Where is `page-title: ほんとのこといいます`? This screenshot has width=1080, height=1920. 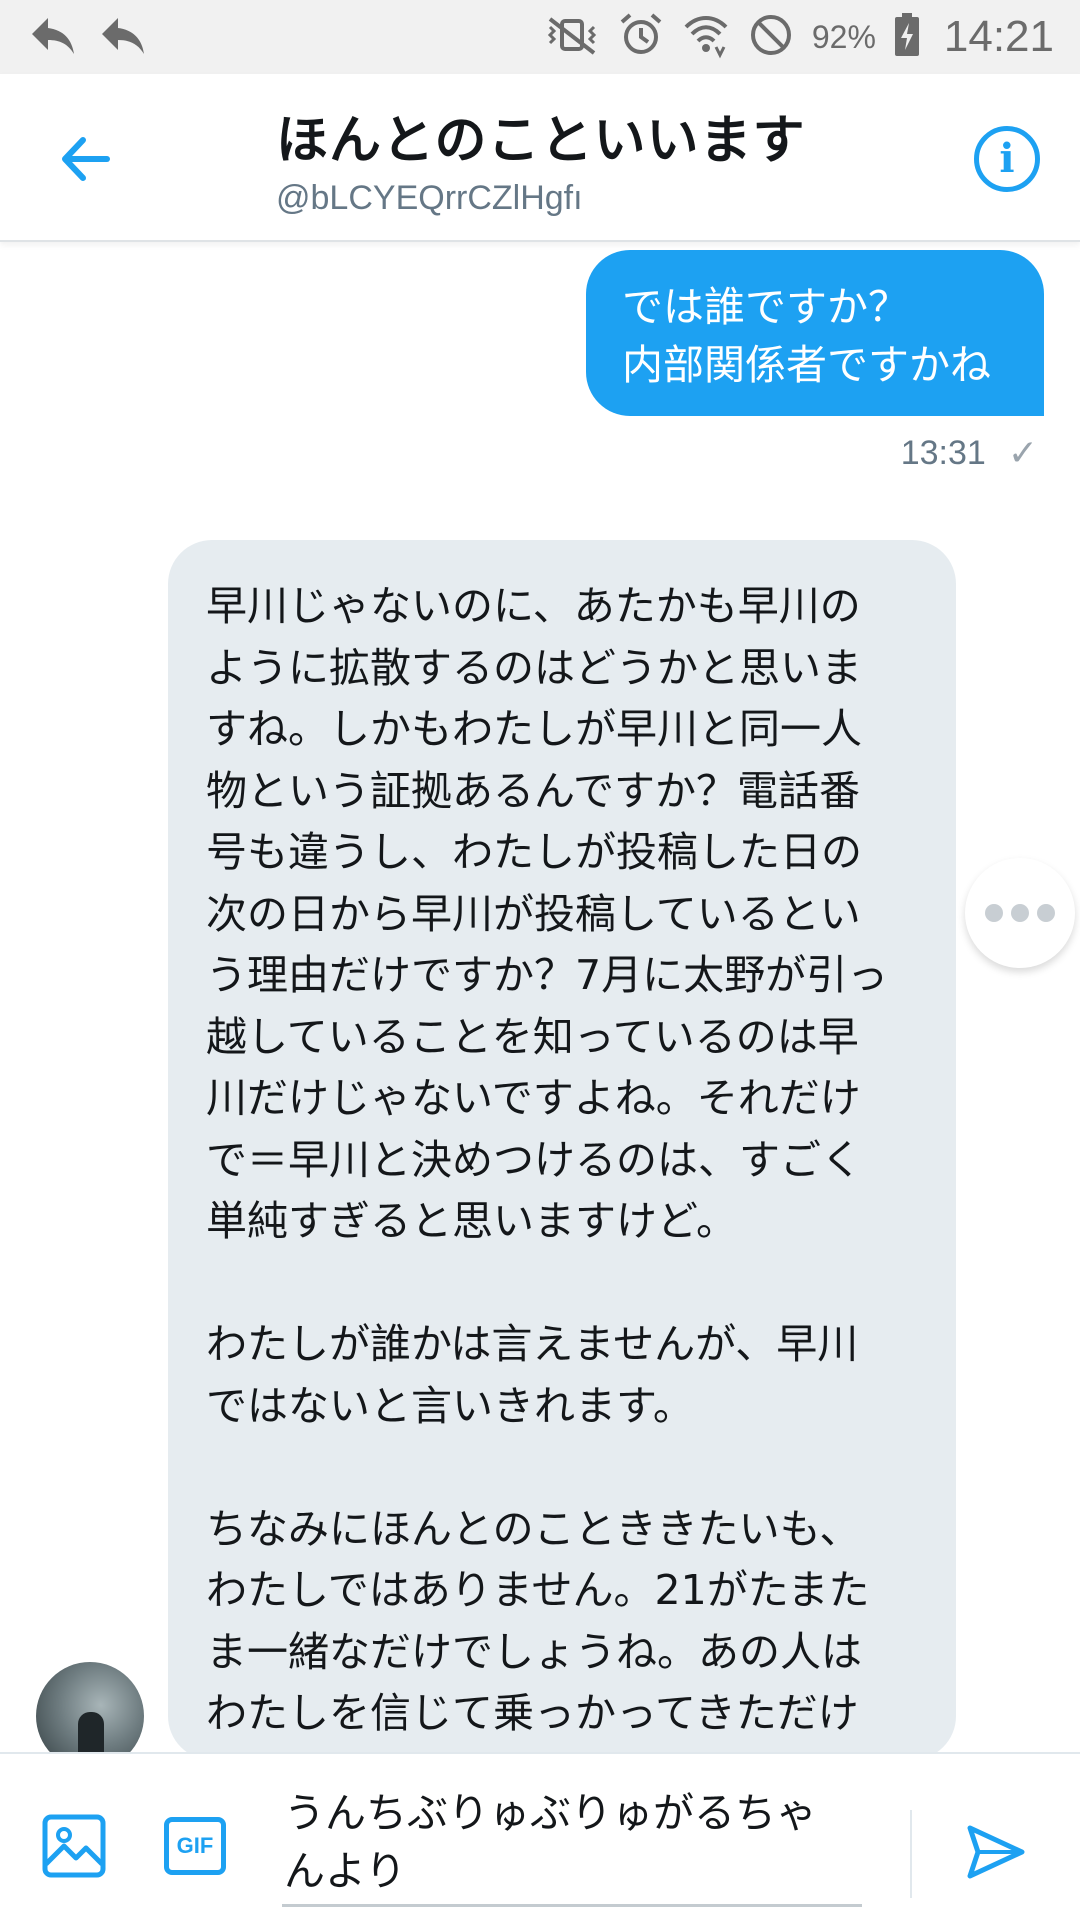
page-title: ほんとのこといいます is located at coordinates (541, 141).